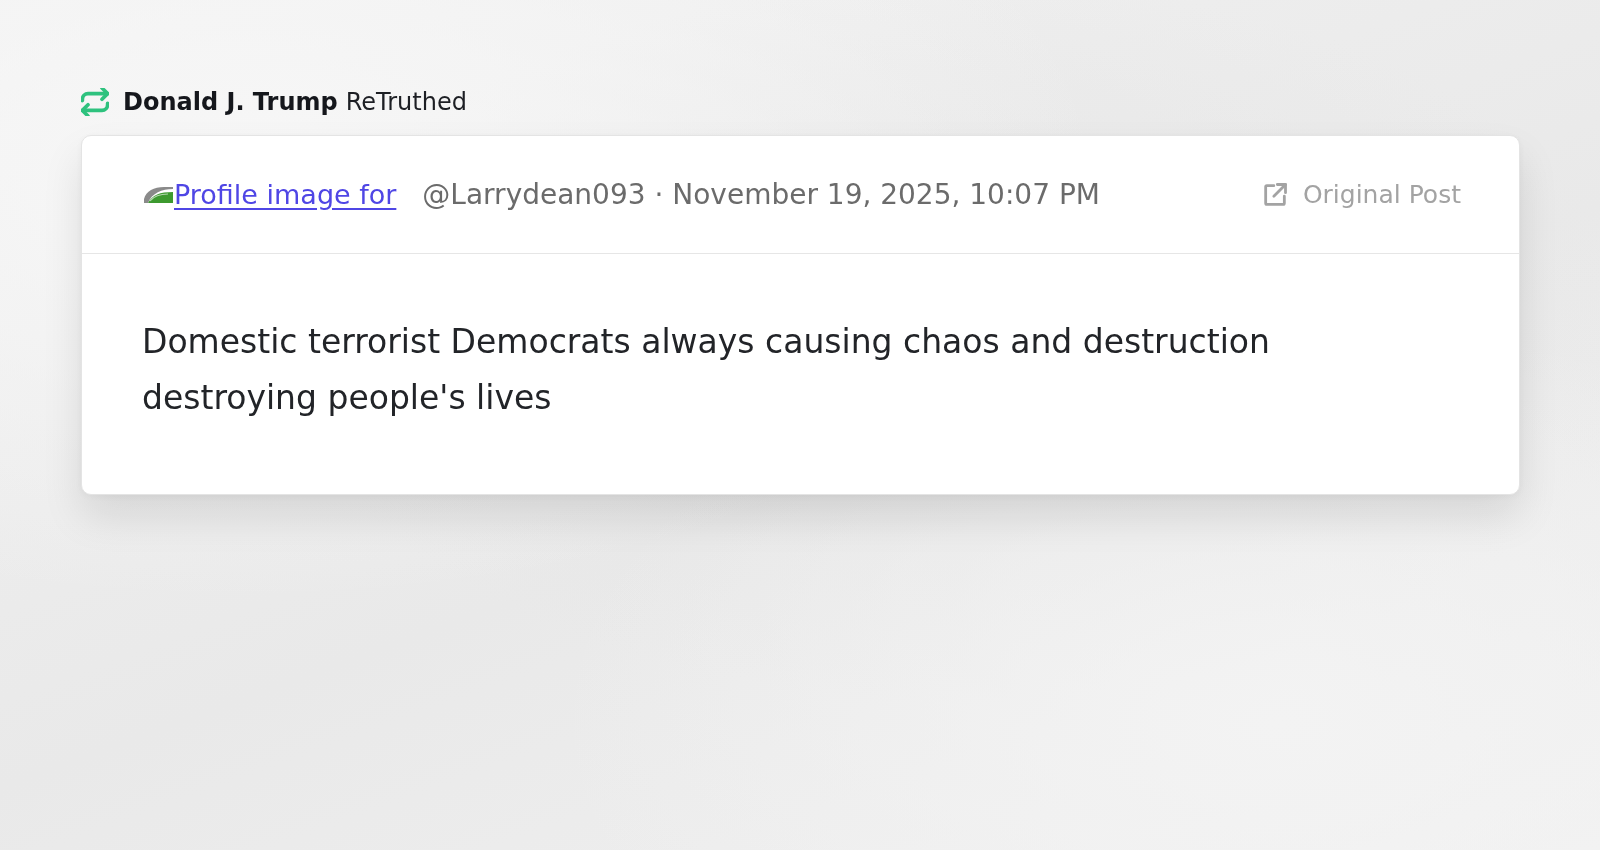  I want to click on retruth-label: ReTruthed, so click(406, 102).